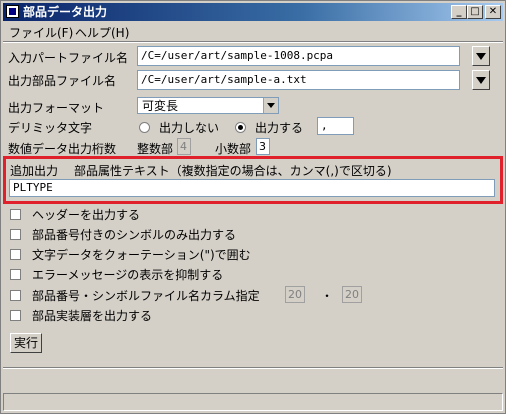  Describe the element at coordinates (189, 128) in the screenshot. I see `delimiter-no-label: 出力しない` at that location.